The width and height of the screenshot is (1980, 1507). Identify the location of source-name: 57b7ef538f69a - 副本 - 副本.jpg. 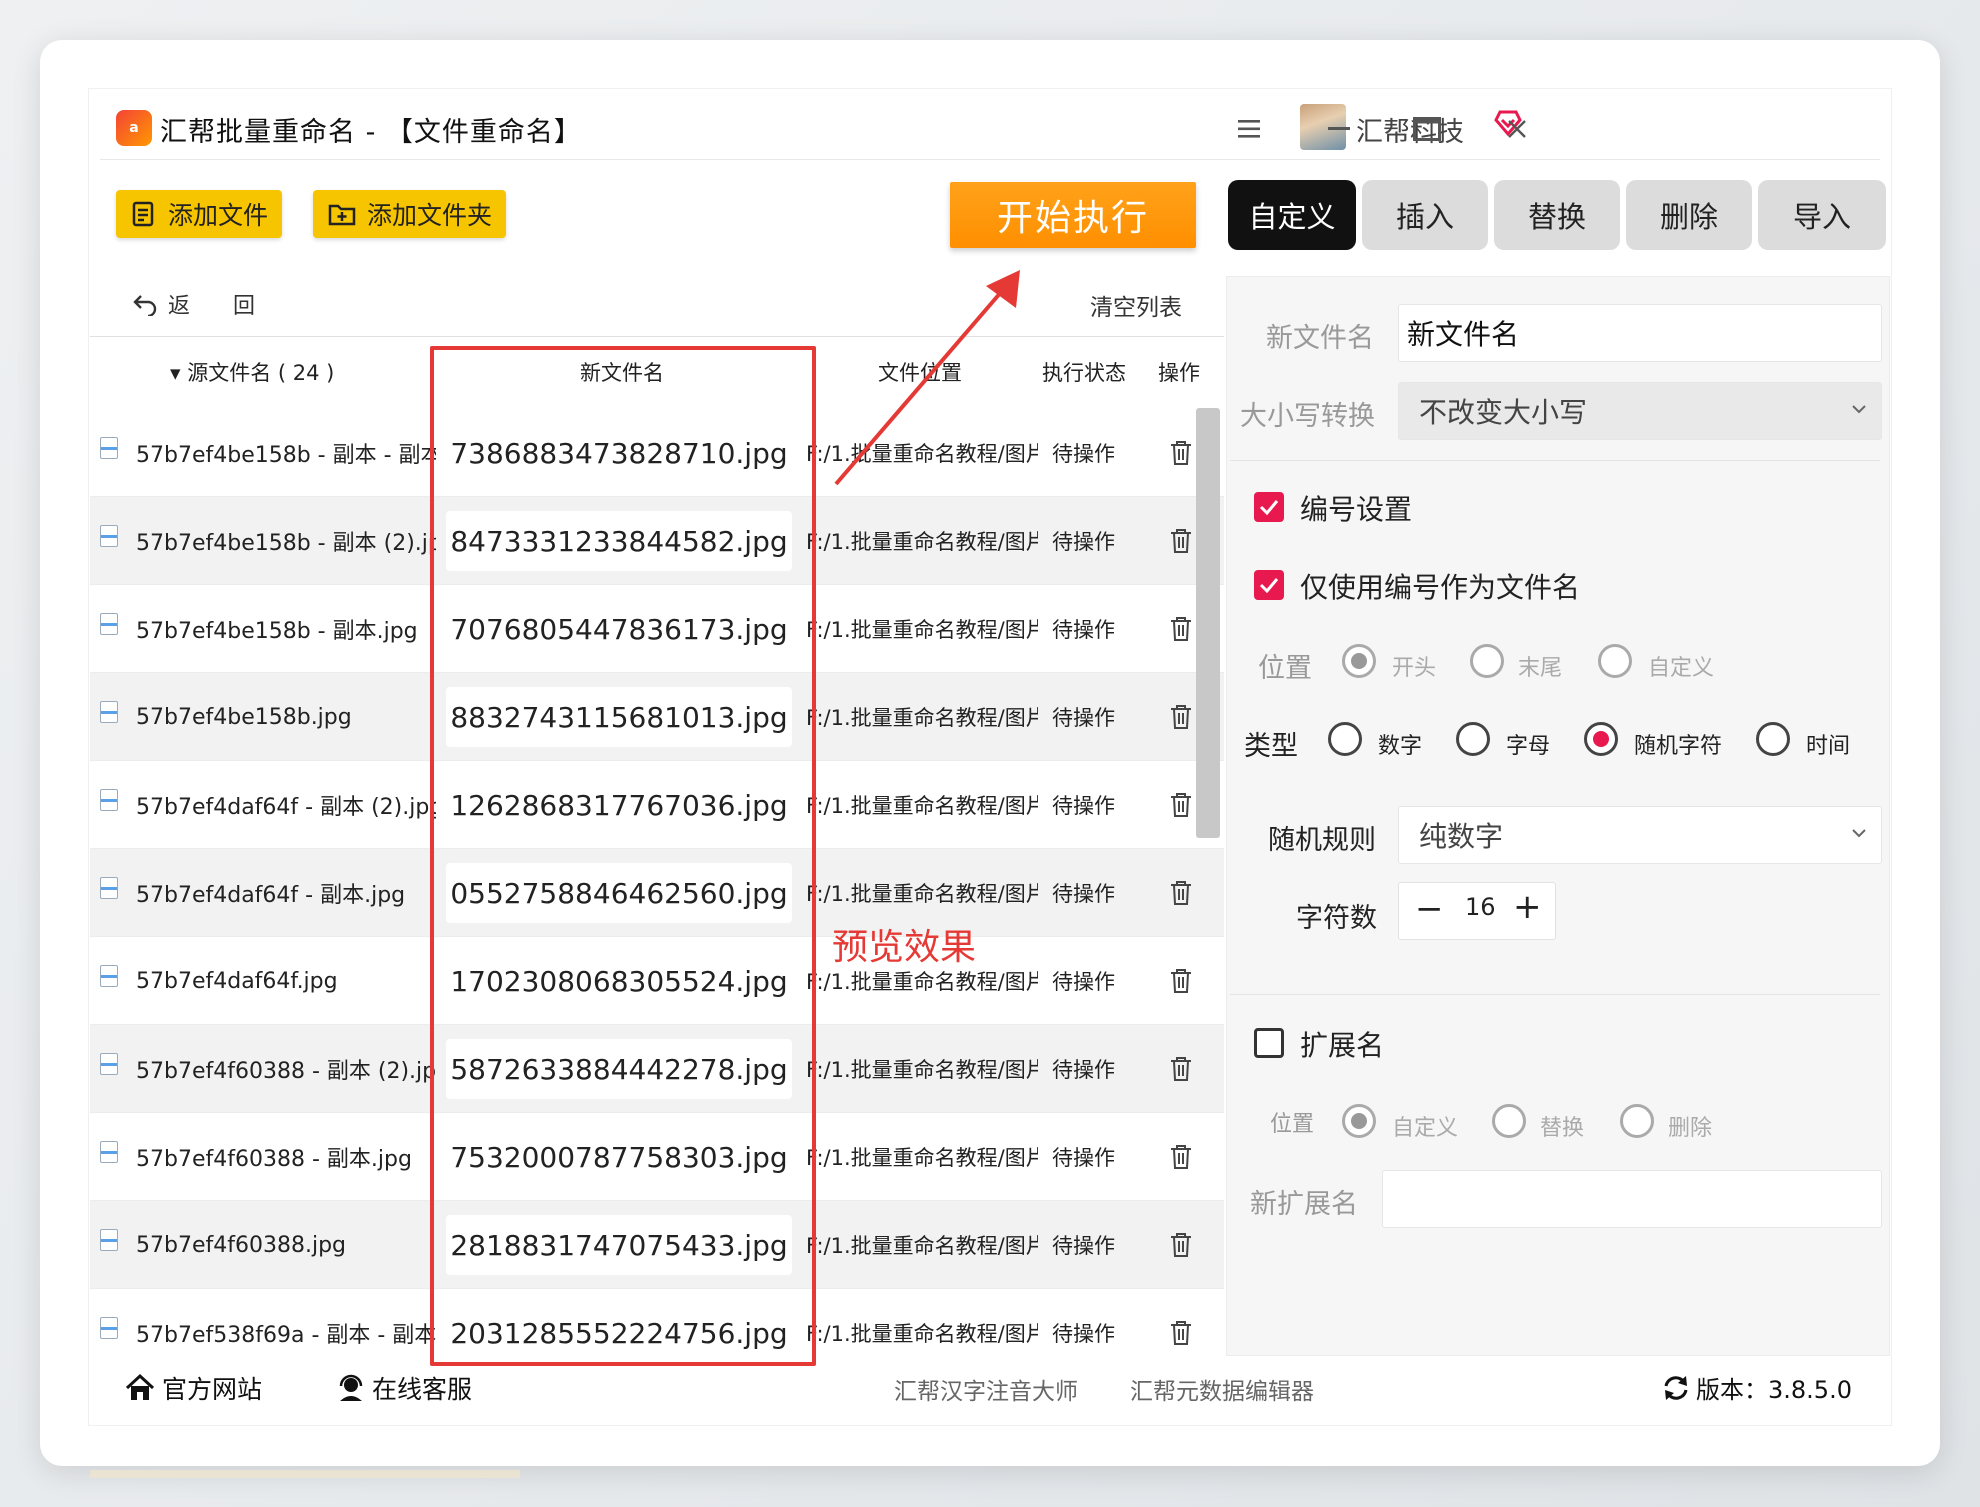
(286, 1335).